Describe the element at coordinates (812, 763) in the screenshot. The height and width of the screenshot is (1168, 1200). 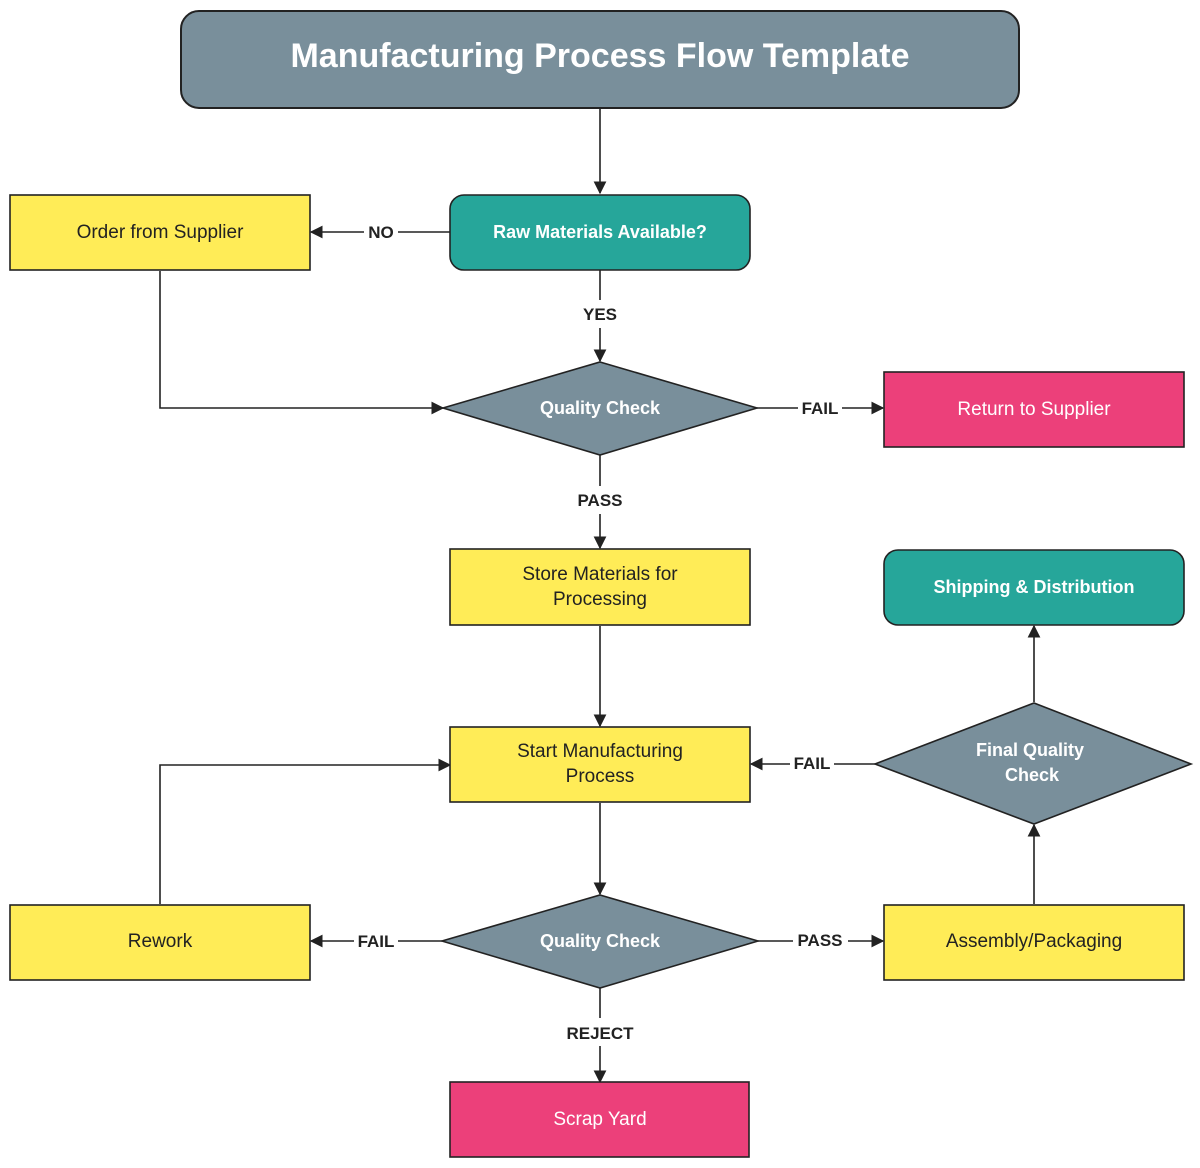
I see `edge-label-fail-final: FAIL` at that location.